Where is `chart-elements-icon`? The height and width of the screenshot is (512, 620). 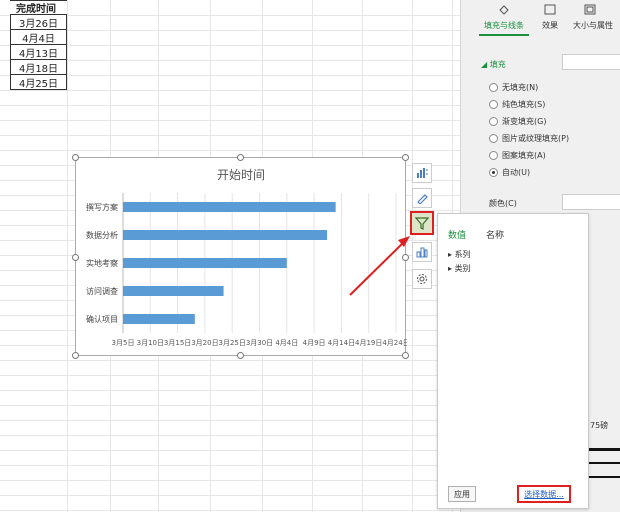 chart-elements-icon is located at coordinates (422, 173).